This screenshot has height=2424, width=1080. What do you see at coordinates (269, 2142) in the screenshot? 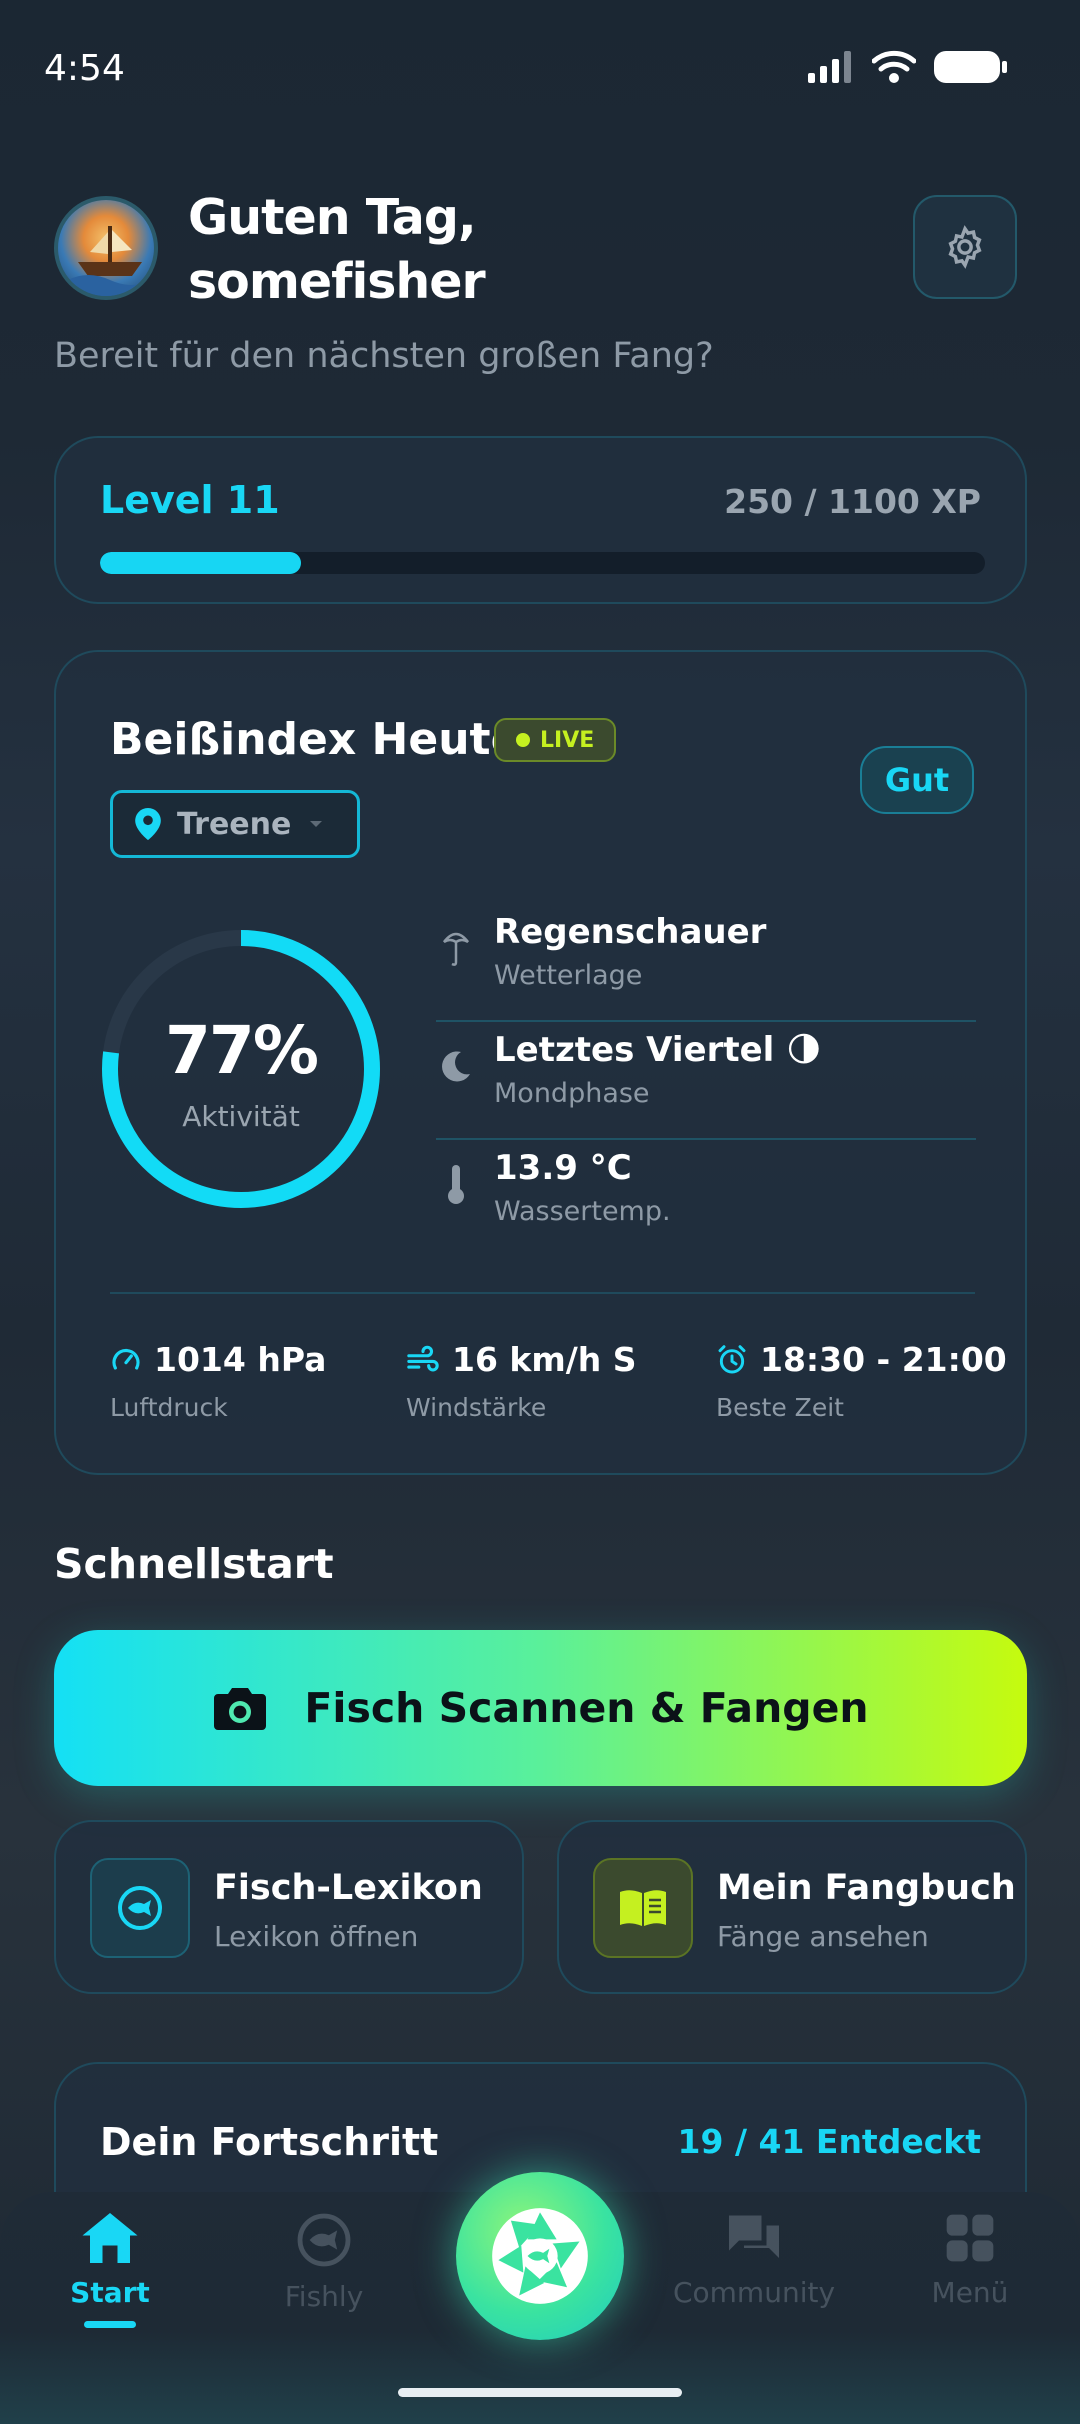
I see `progress-title: Dein Fortschritt` at bounding box center [269, 2142].